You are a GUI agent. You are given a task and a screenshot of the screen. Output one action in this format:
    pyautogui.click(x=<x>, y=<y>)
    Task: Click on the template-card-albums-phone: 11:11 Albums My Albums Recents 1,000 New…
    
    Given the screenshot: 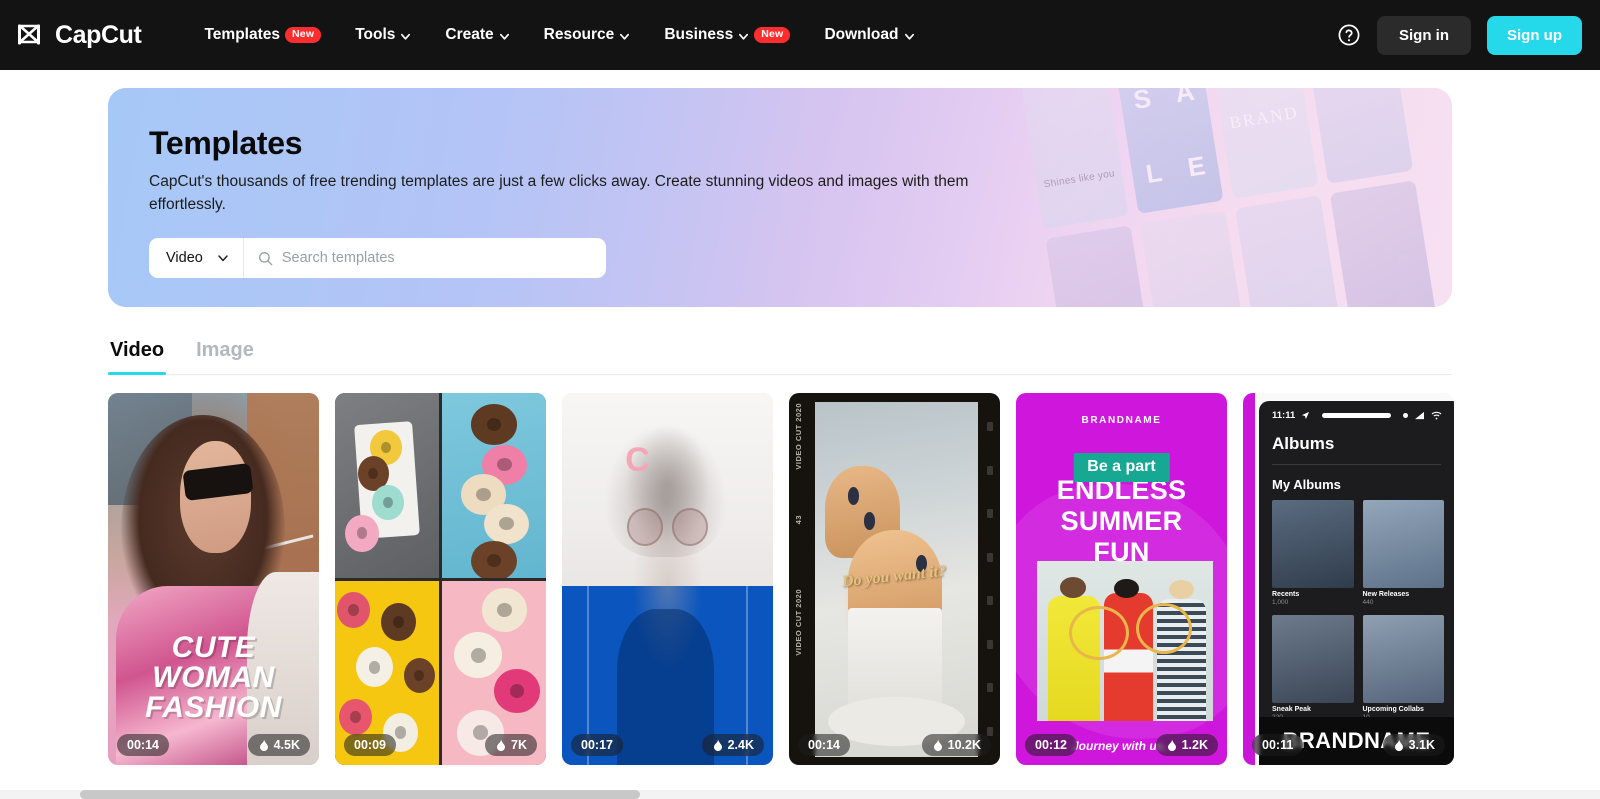 What is the action you would take?
    pyautogui.click(x=1348, y=579)
    